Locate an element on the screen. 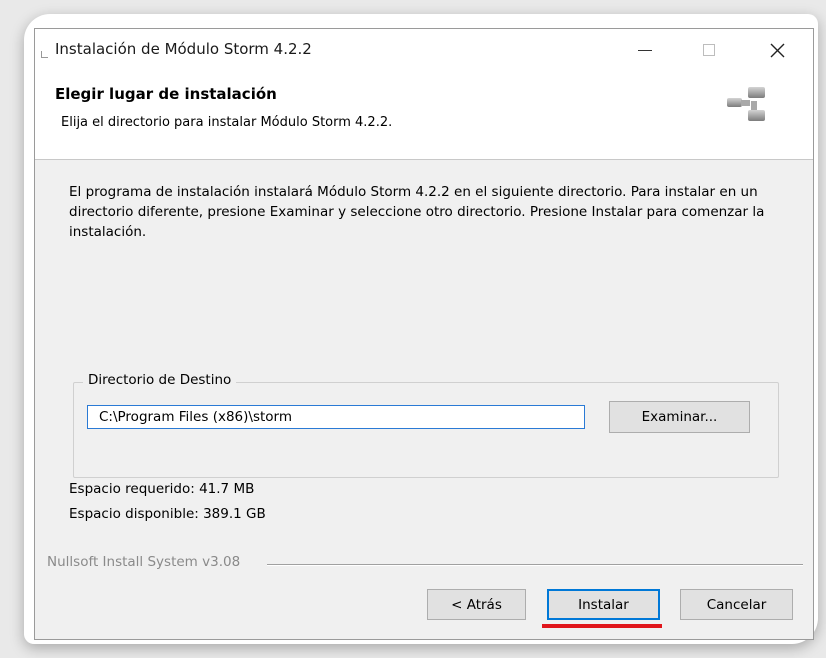  maximize-button is located at coordinates (709, 50).